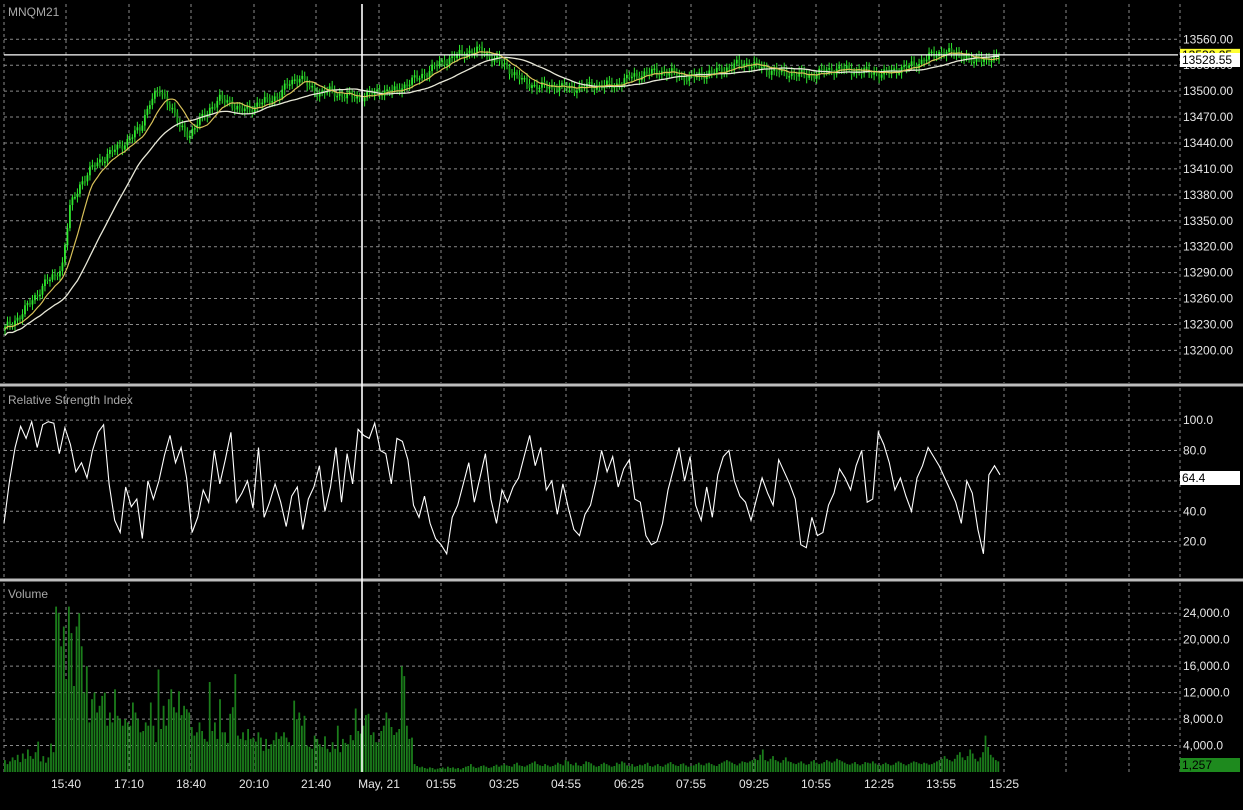  Describe the element at coordinates (1206, 693) in the screenshot. I see `volume-axis-tick-label: 12,000.0` at that location.